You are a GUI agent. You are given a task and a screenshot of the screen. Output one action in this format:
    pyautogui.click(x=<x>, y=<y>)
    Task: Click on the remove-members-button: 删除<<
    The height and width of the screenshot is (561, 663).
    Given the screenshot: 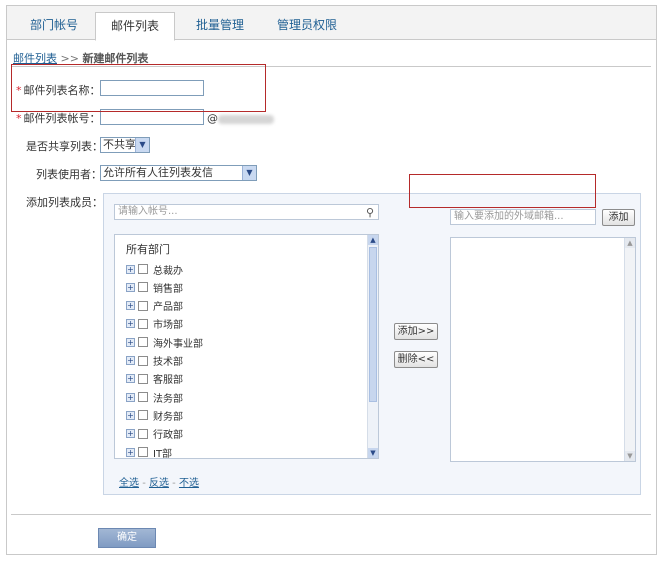 What is the action you would take?
    pyautogui.click(x=416, y=359)
    